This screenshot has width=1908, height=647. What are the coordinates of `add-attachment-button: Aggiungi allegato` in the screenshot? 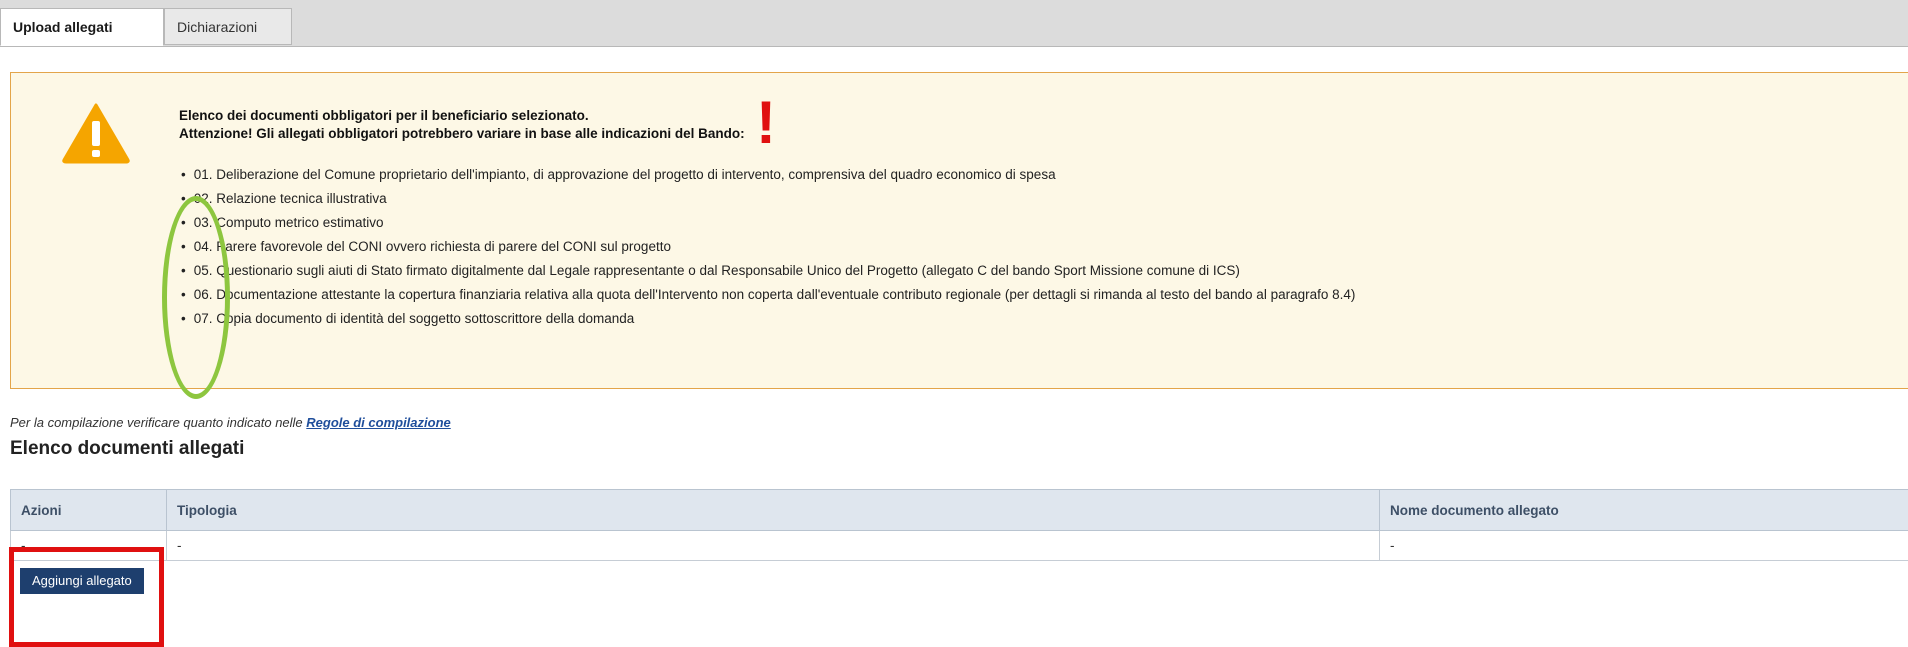 It's located at (82, 581).